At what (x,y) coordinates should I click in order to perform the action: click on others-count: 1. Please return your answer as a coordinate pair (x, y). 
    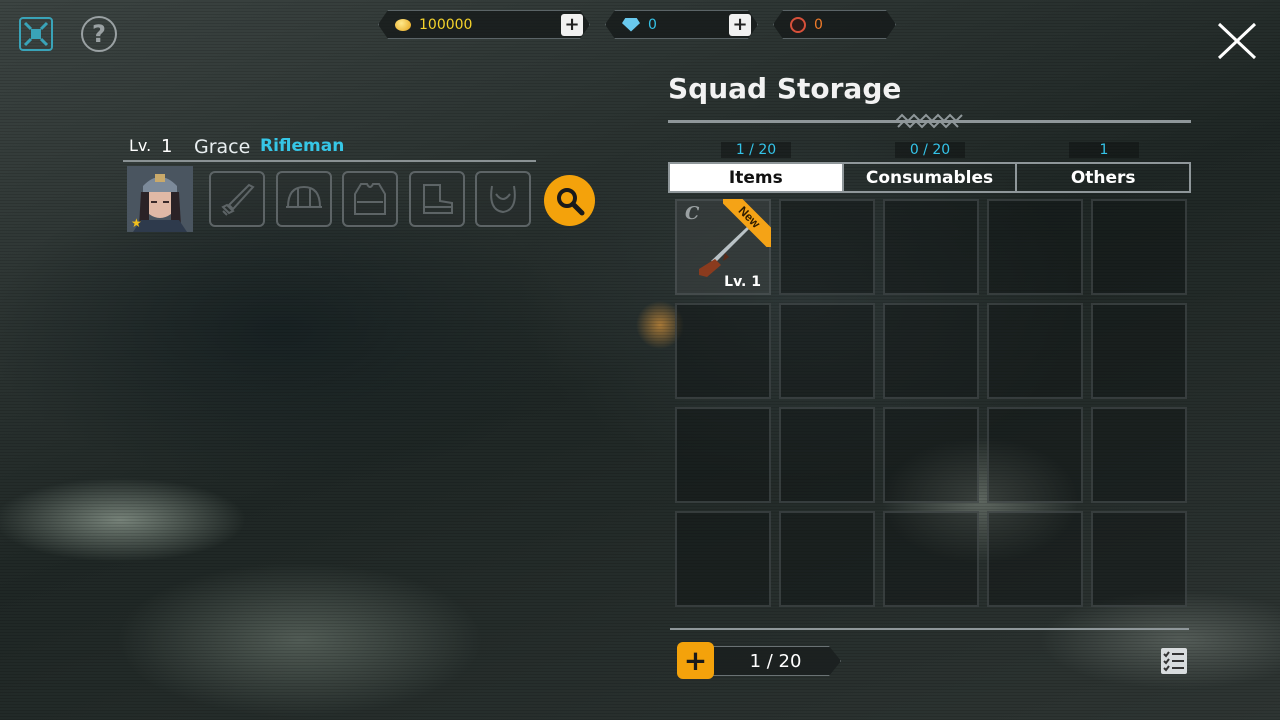
    Looking at the image, I should click on (1104, 150).